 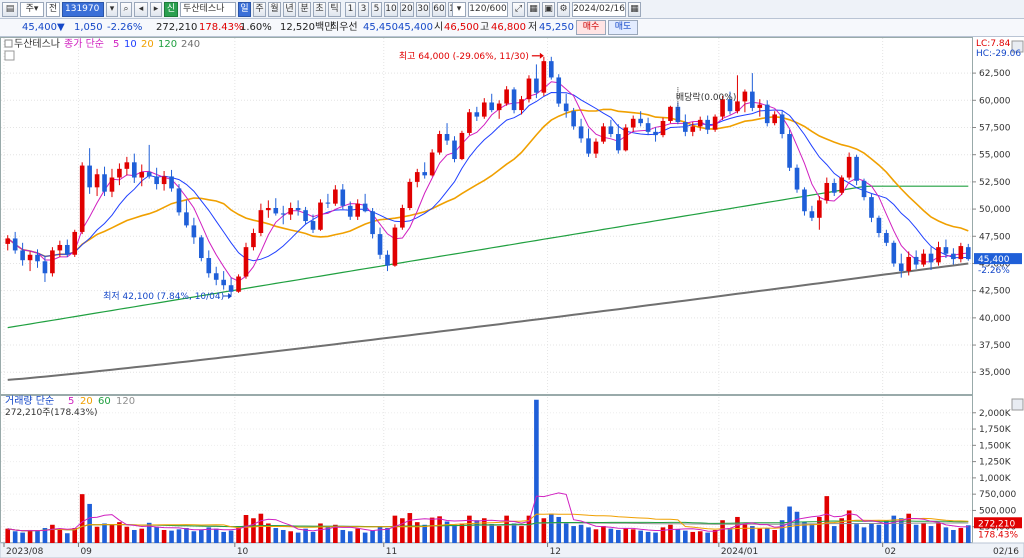 I want to click on next-stock-icon: ▸, so click(x=156, y=9).